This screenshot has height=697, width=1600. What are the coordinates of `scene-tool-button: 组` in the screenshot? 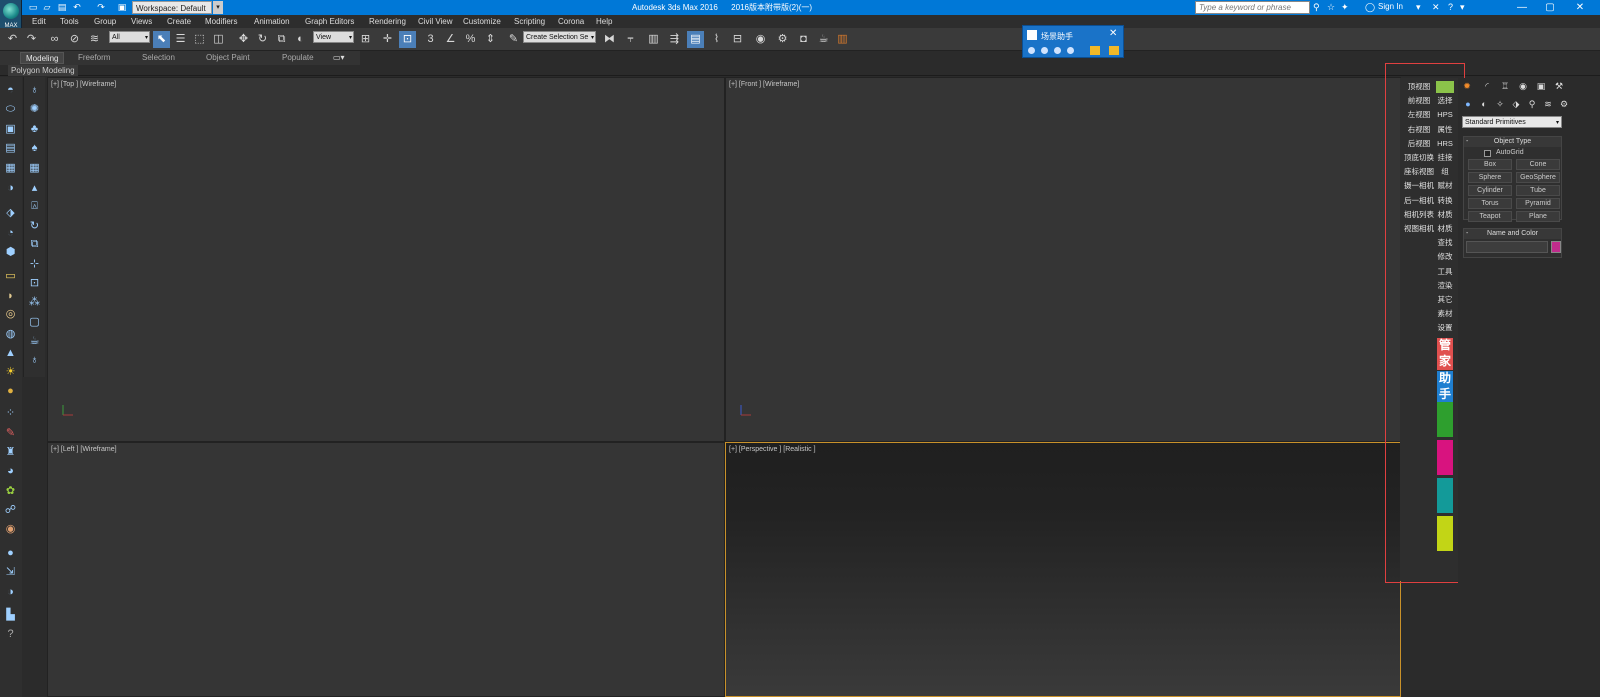 It's located at (1445, 172).